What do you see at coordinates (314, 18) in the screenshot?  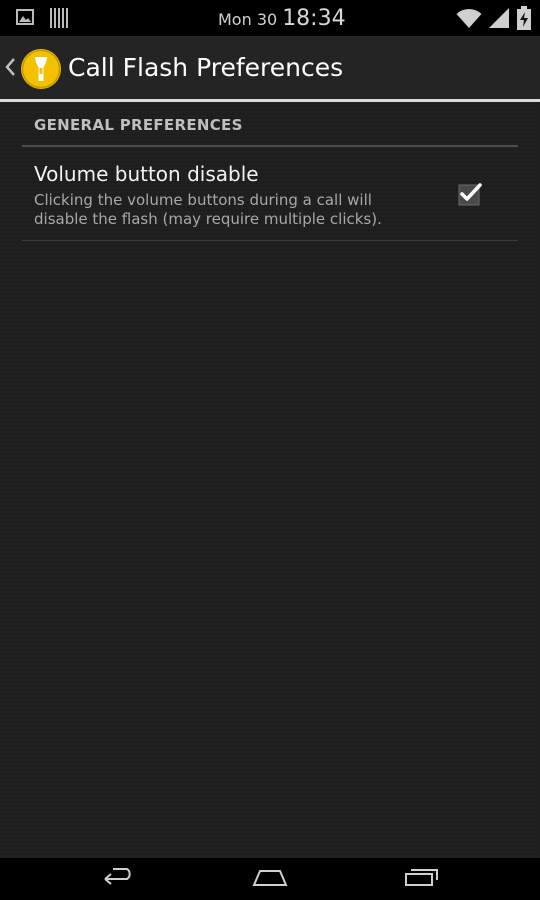 I see `status-time: 18:34` at bounding box center [314, 18].